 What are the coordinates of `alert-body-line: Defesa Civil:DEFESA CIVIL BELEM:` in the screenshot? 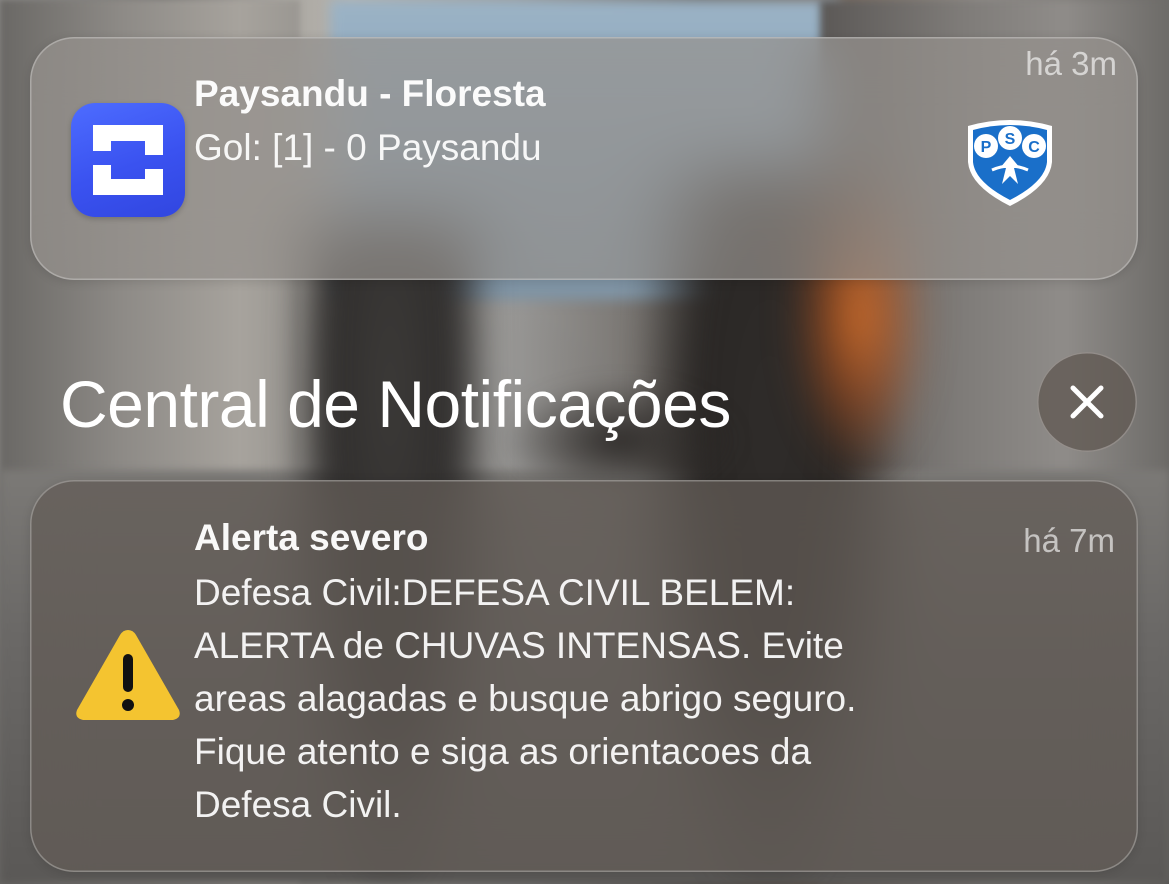 It's located at (495, 592).